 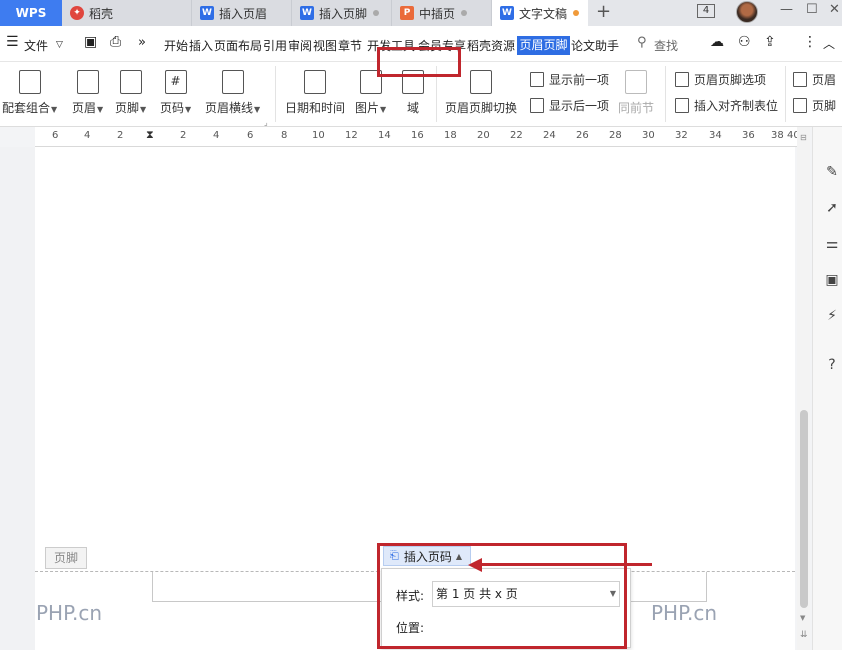 I want to click on settings-sliders-icon: ⚌, so click(x=832, y=244).